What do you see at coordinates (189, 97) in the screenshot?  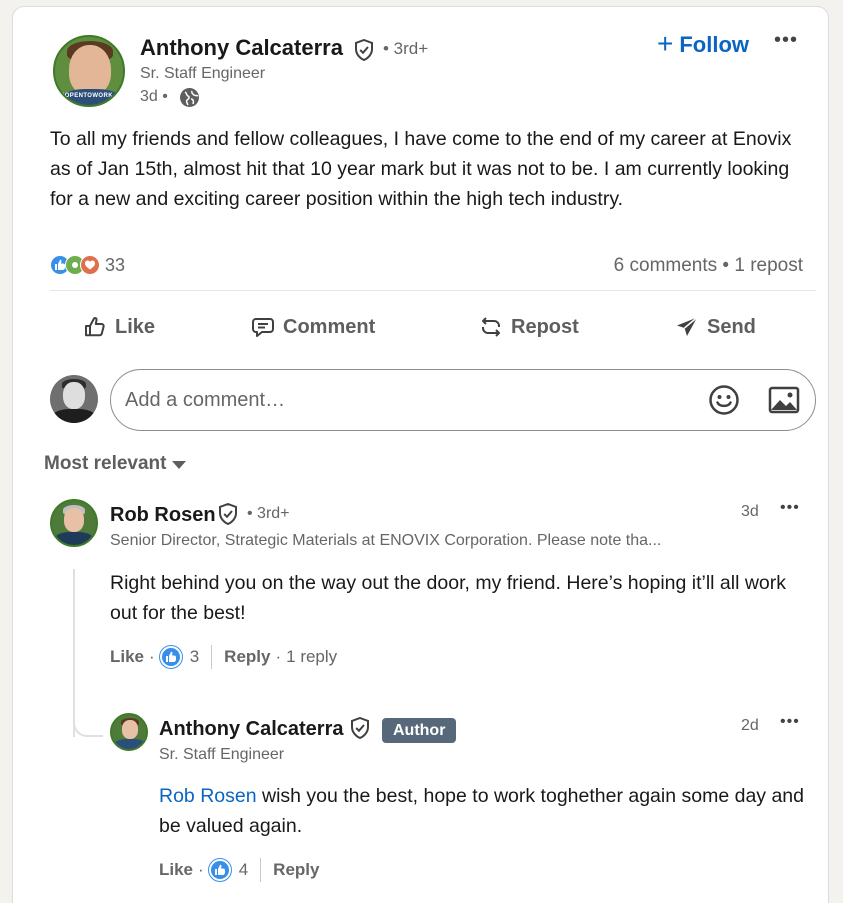 I see `globe-icon` at bounding box center [189, 97].